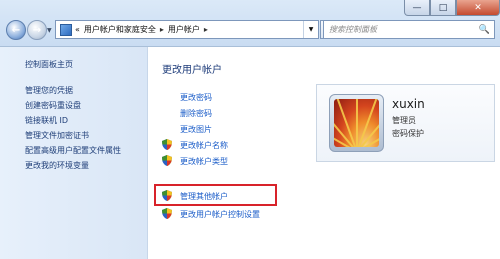 The height and width of the screenshot is (259, 500). Describe the element at coordinates (184, 29) in the screenshot. I see `breadcrumb-item-user-accounts: 用户帐户` at that location.